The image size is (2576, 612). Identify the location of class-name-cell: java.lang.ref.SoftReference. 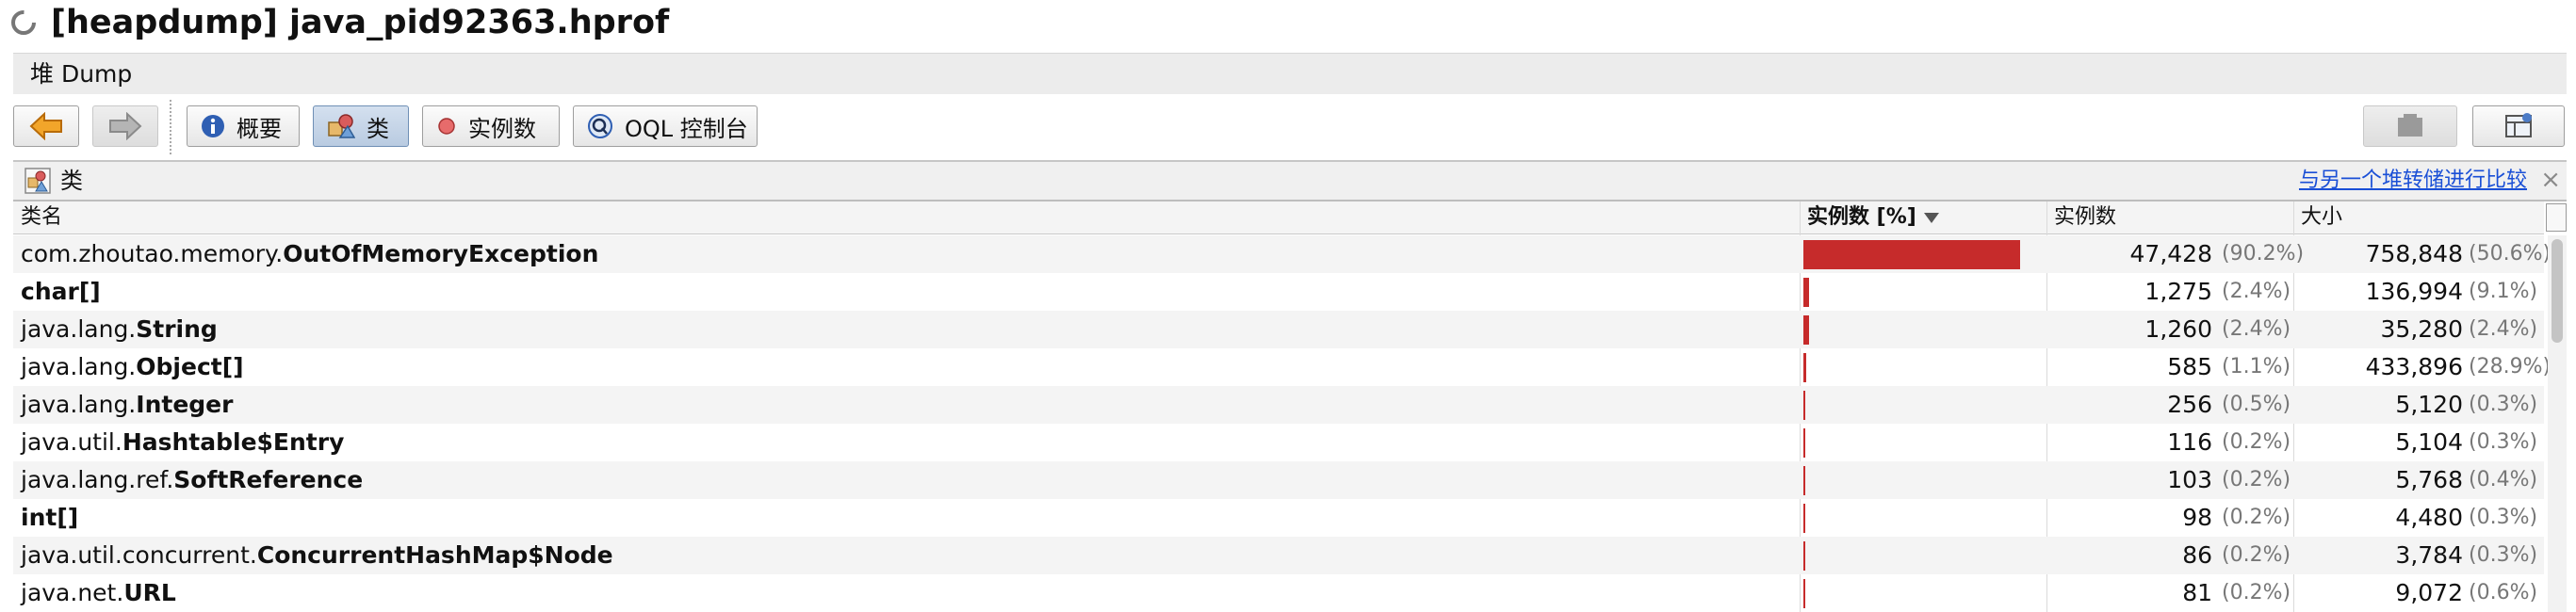
(192, 480).